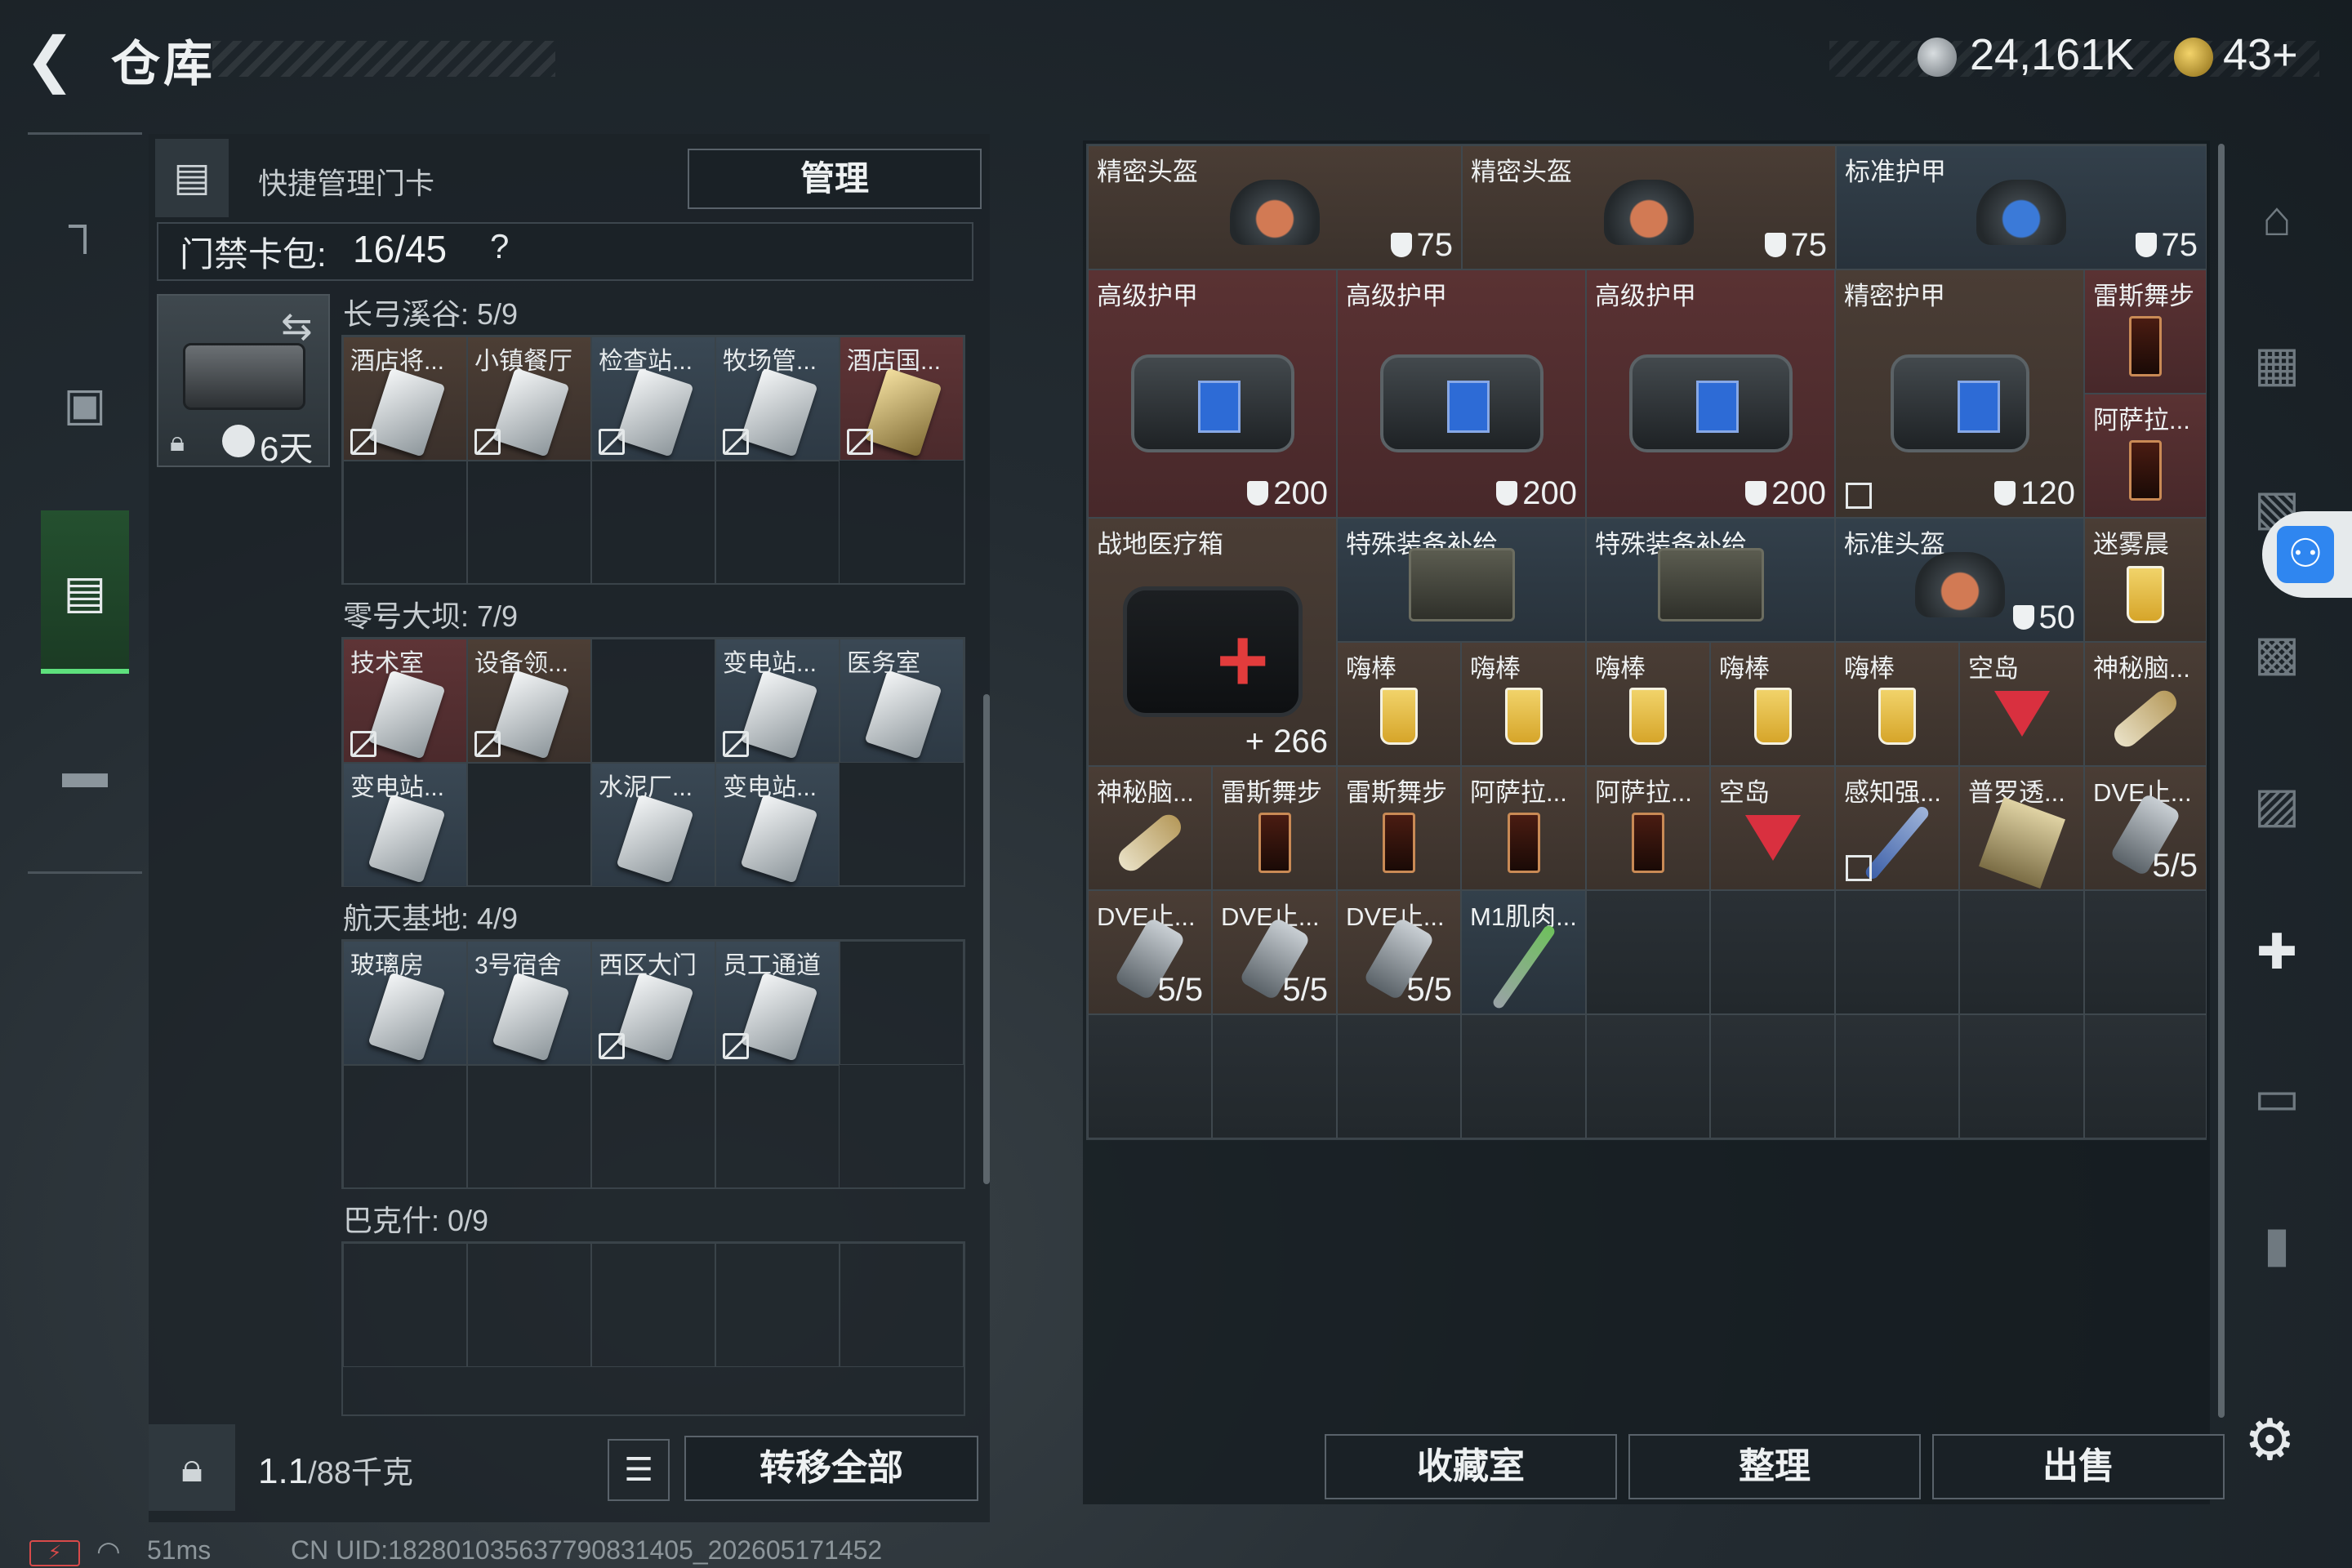 This screenshot has height=1568, width=2352. Describe the element at coordinates (831, 1468) in the screenshot. I see `transfer-all-button: 转移全部` at that location.